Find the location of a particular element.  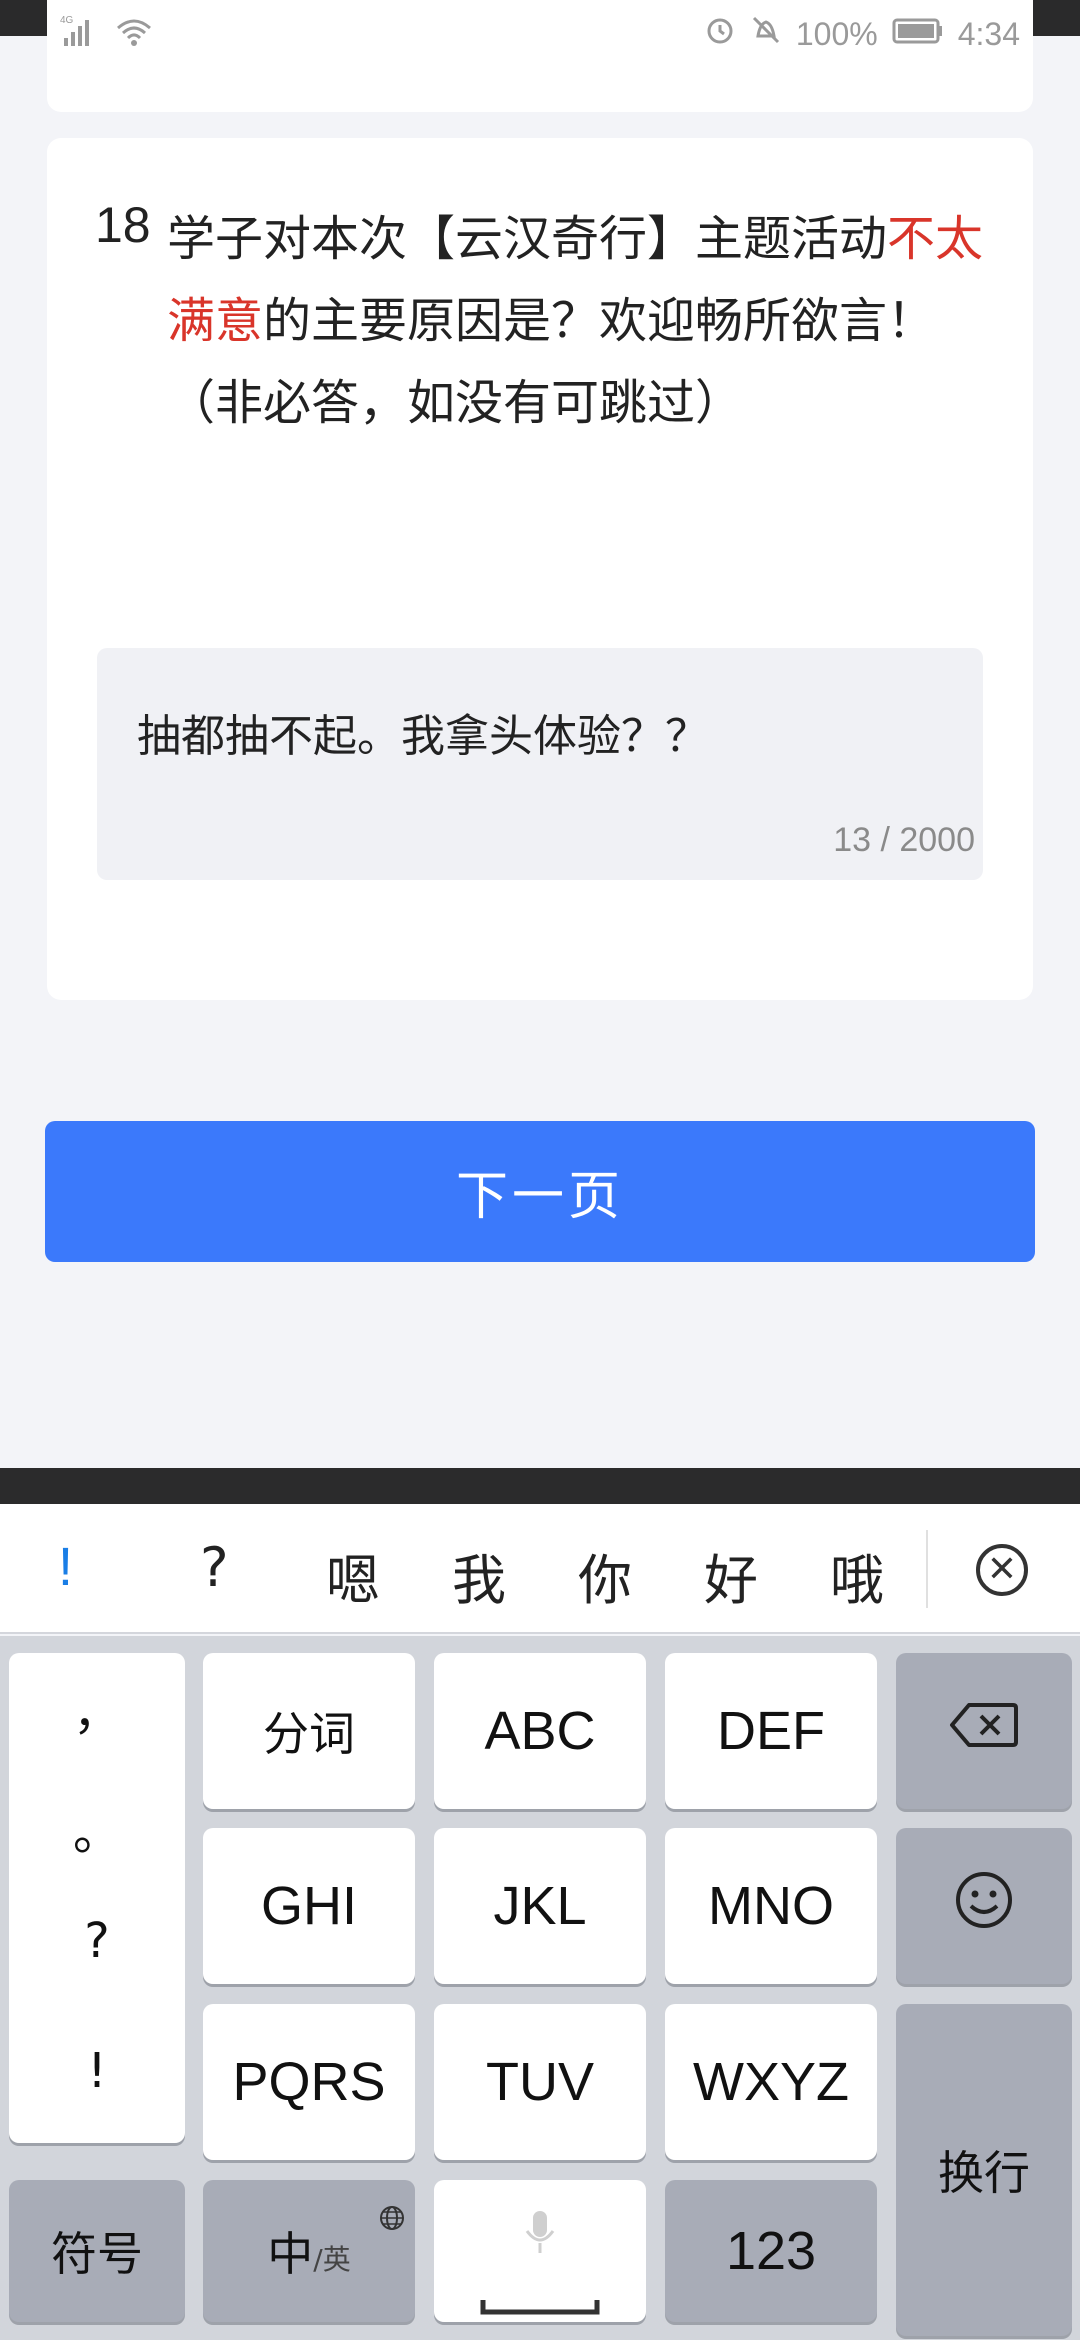

candidate-item: ? is located at coordinates (214, 1567).